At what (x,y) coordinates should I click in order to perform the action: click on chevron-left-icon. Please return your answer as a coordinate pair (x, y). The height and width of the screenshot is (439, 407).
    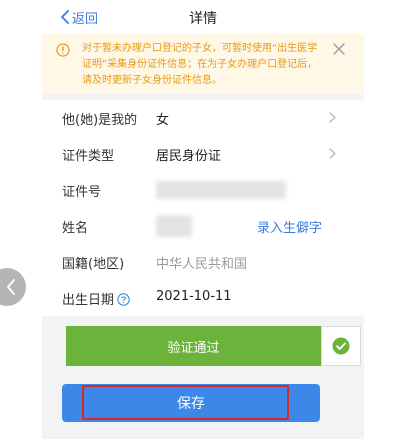
    Looking at the image, I should click on (11, 287).